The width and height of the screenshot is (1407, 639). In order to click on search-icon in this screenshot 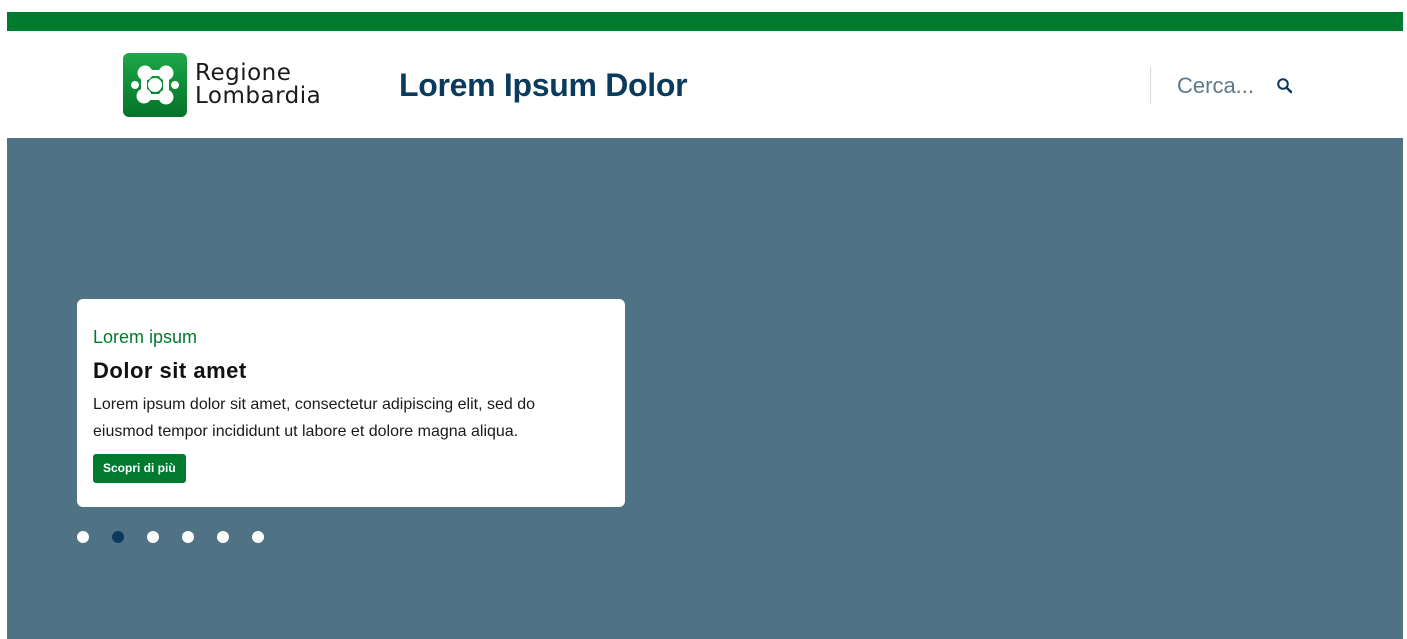, I will do `click(1285, 86)`.